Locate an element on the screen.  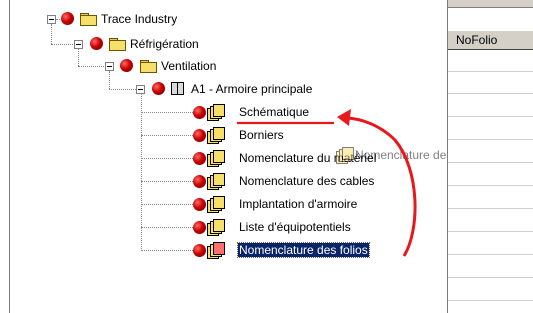
tree-item-nomenclature-folios: Nomenclature des folios is located at coordinates (303, 250).